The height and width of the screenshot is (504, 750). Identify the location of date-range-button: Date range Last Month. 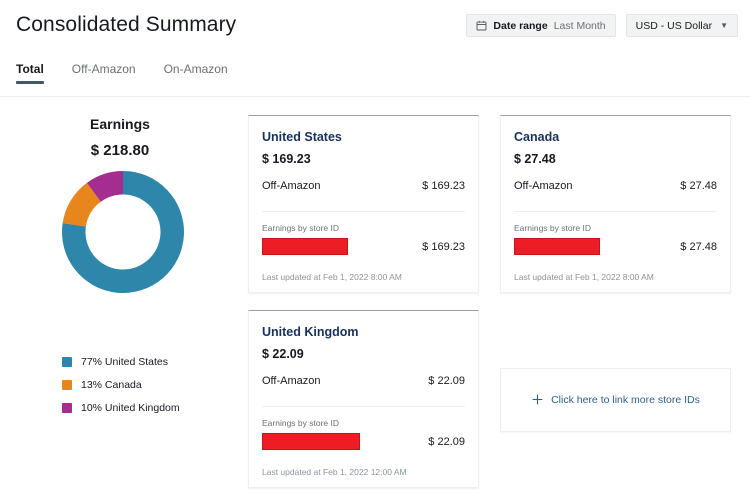
(541, 25).